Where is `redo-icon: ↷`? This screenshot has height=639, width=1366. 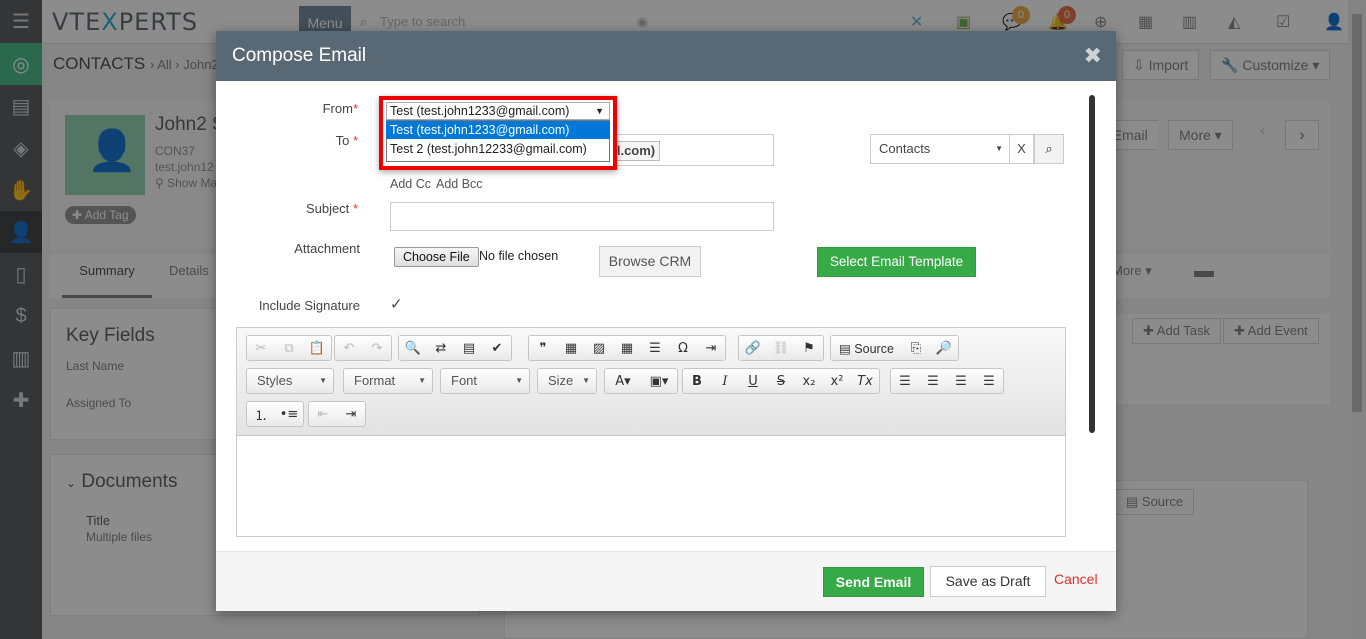 redo-icon: ↷ is located at coordinates (377, 348).